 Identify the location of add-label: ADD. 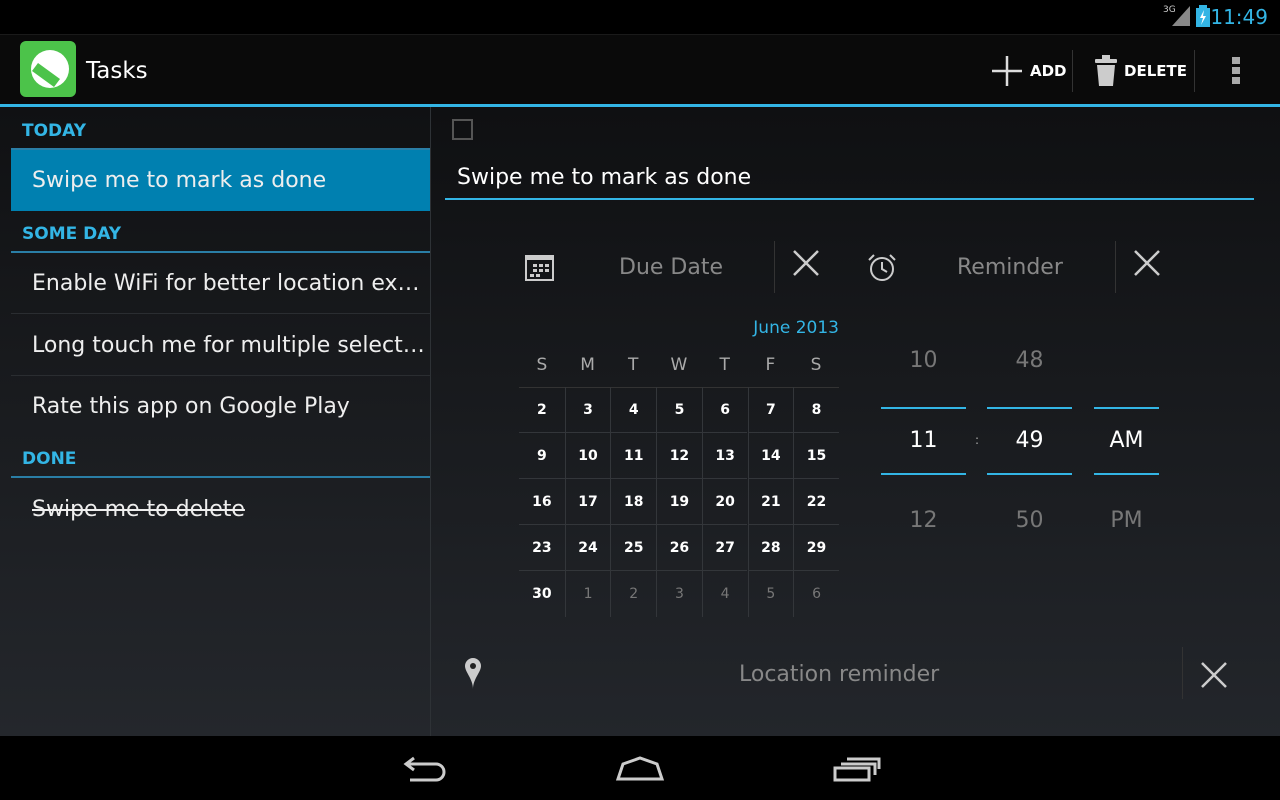
(1048, 71).